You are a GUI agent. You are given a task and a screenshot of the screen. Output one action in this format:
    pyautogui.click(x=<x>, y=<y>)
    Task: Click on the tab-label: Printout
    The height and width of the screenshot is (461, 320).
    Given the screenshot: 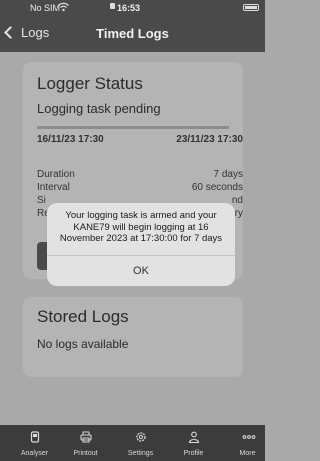 What is the action you would take?
    pyautogui.click(x=85, y=453)
    